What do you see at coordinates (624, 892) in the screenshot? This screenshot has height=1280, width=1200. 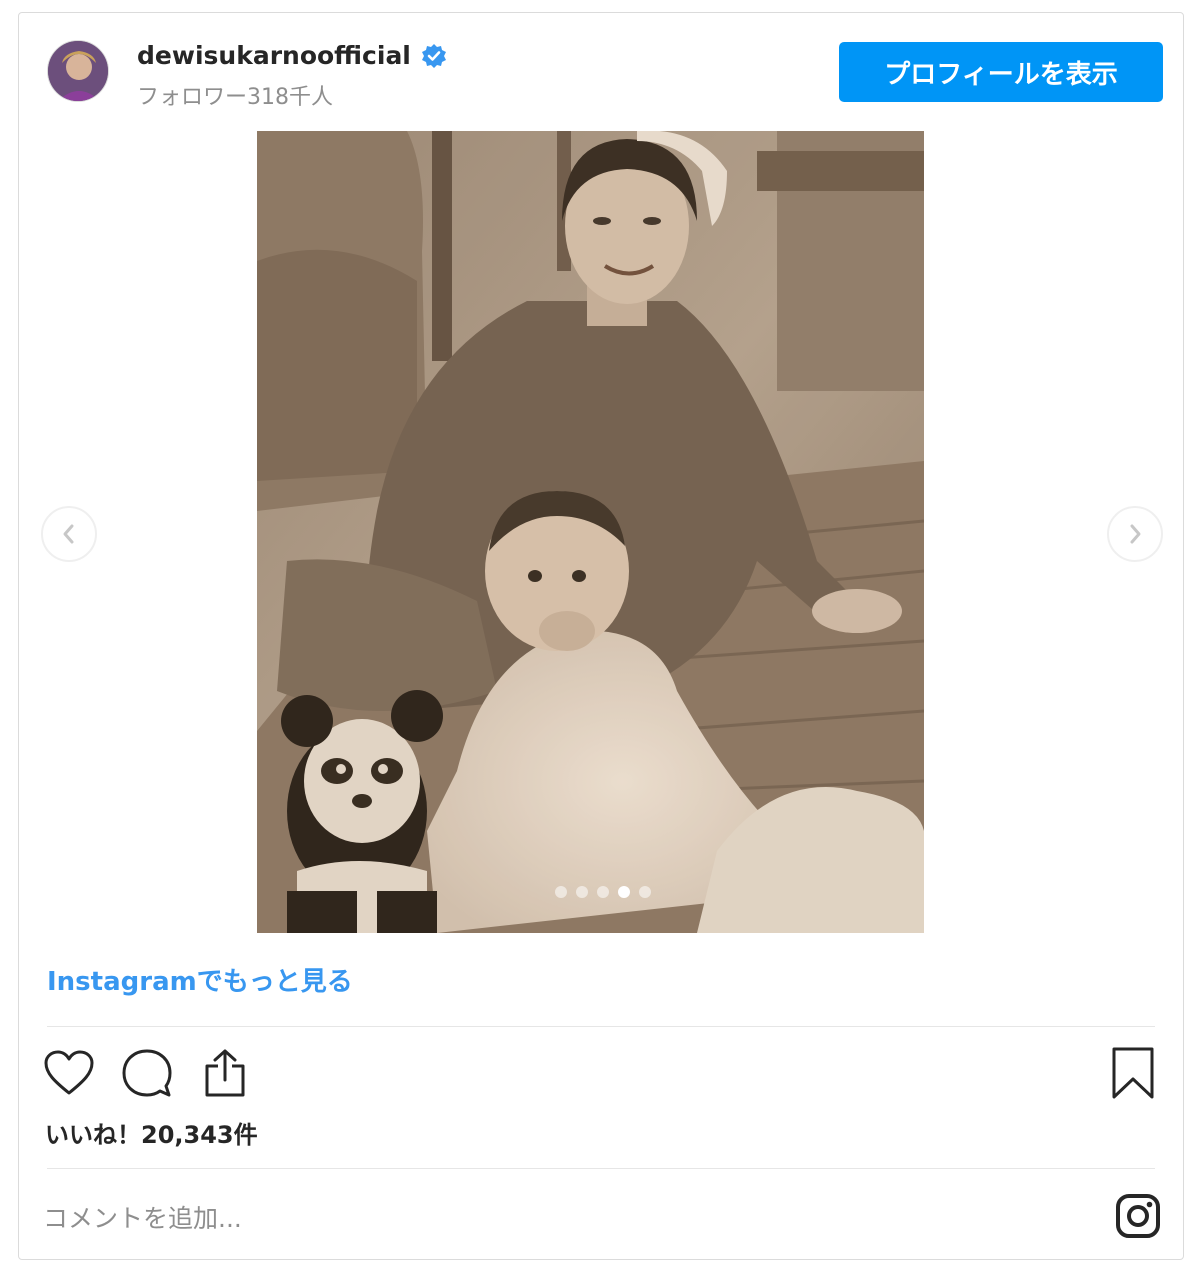 I see `carousel-dot-active` at bounding box center [624, 892].